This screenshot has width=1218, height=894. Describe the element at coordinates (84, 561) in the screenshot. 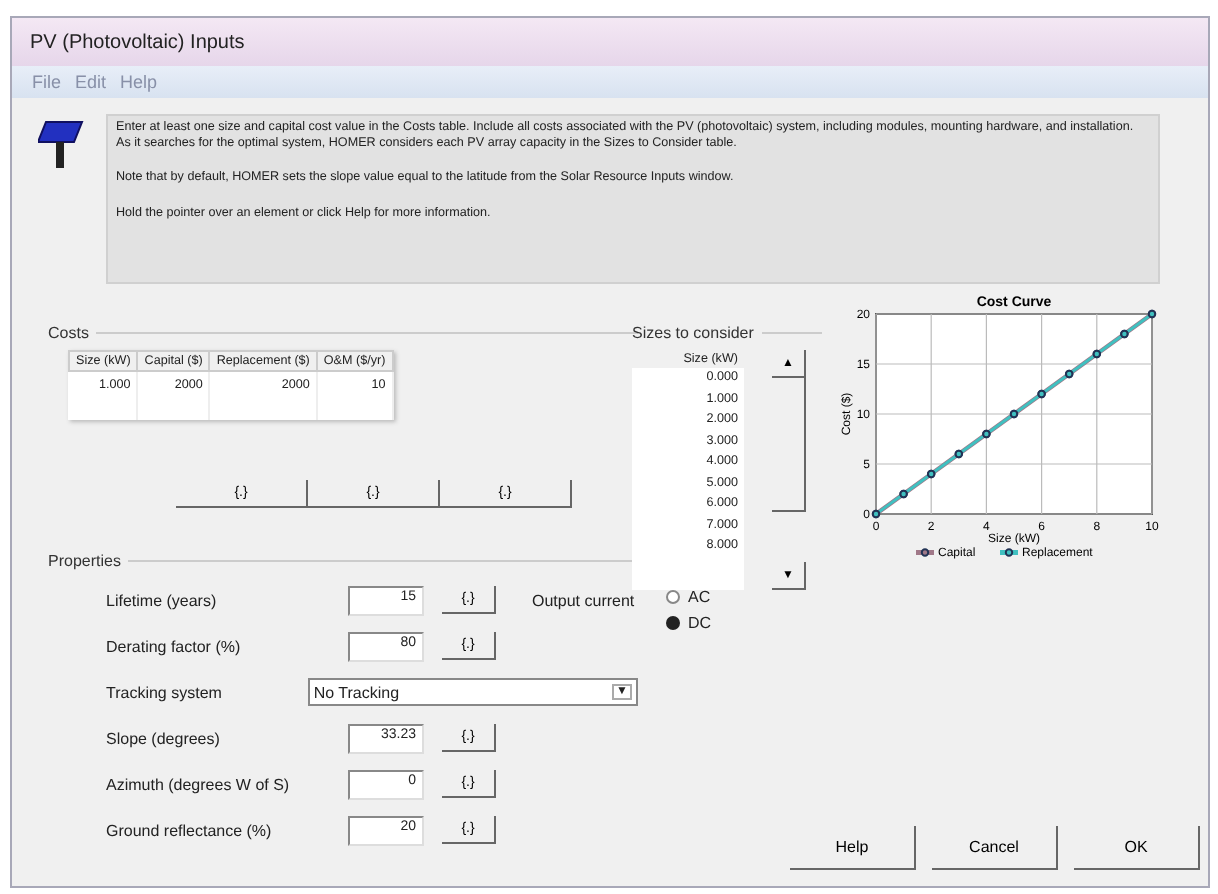

I see `group-label: Properties` at that location.